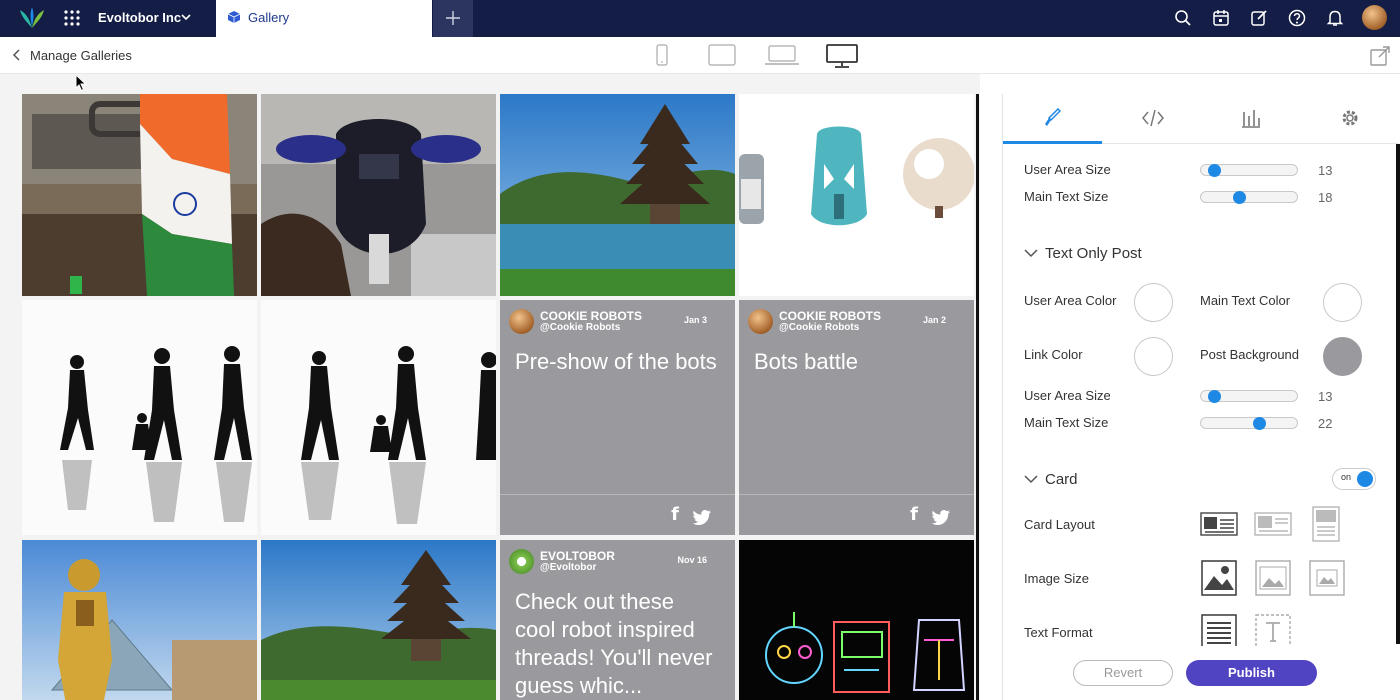 This screenshot has height=700, width=1400. What do you see at coordinates (616, 361) in the screenshot?
I see `post-text: Pre-show of the bots` at bounding box center [616, 361].